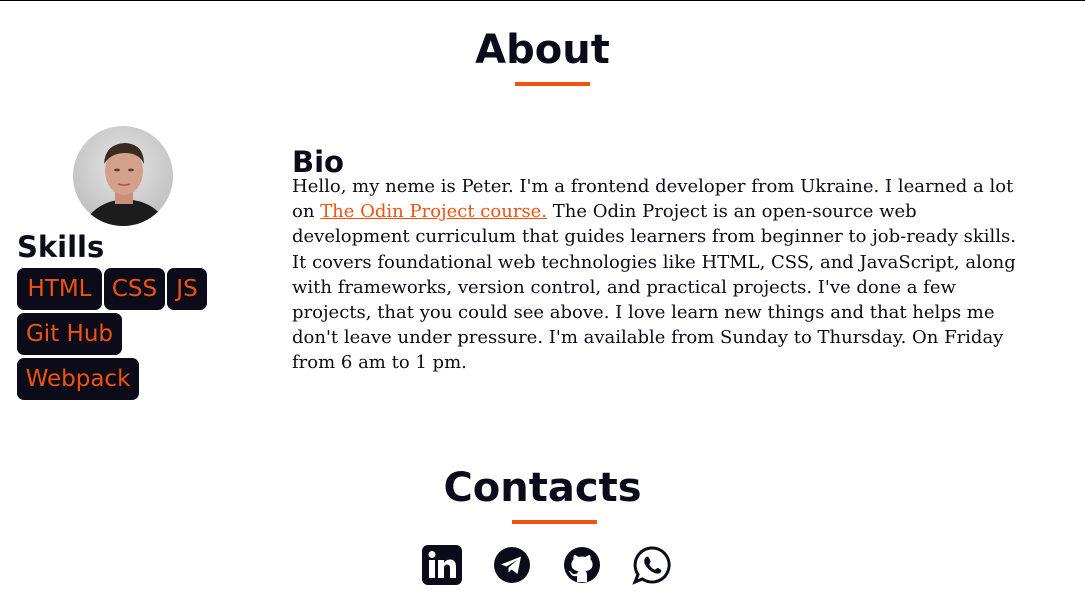 This screenshot has width=1085, height=600. Describe the element at coordinates (433, 211) in the screenshot. I see `odin-project-link: The Odin Project course.` at that location.